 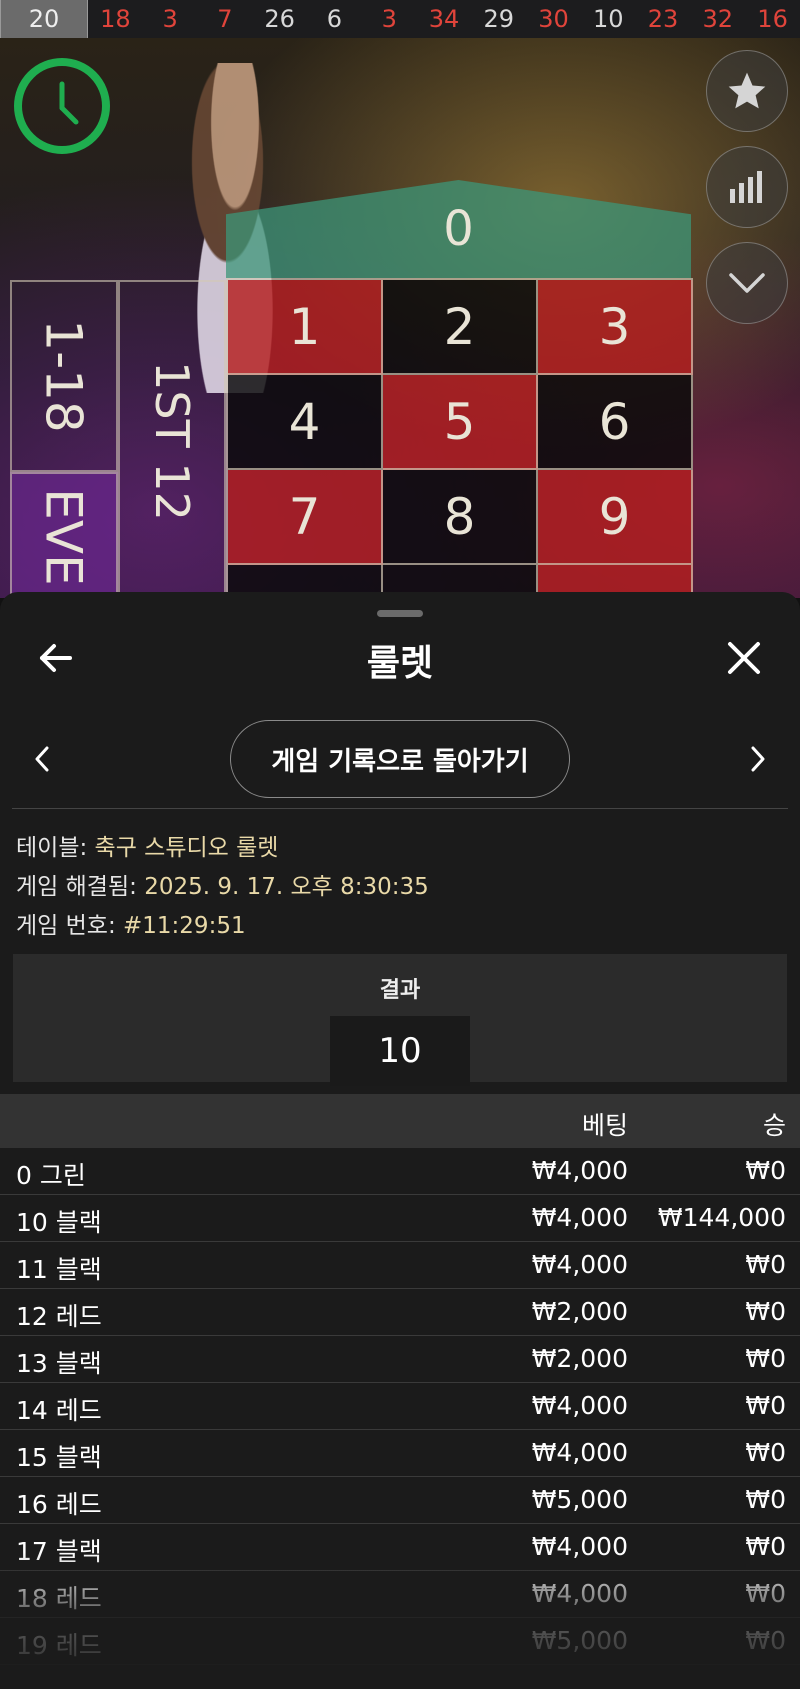 I want to click on favorite-button, so click(x=747, y=91).